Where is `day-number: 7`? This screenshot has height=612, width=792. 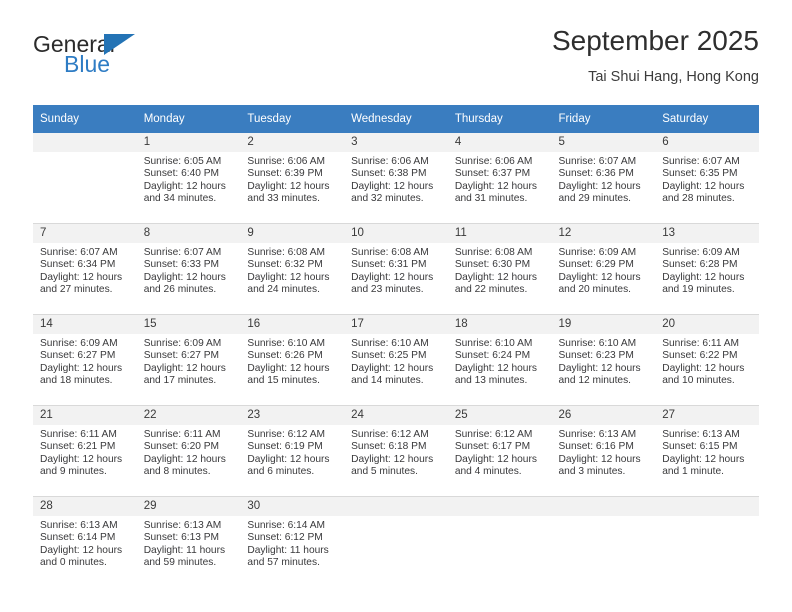
day-number: 7 is located at coordinates (85, 233).